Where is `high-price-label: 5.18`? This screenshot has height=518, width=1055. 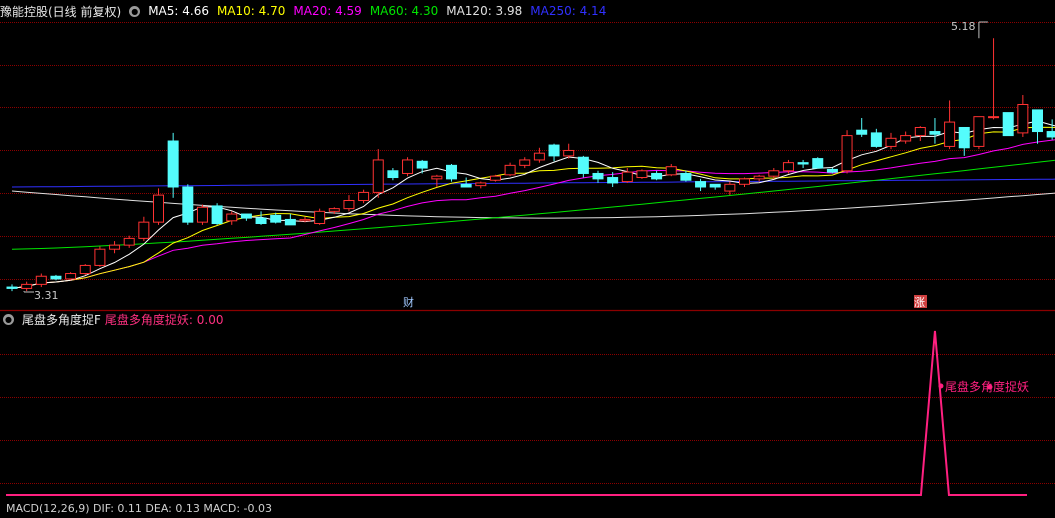
high-price-label: 5.18 is located at coordinates (963, 26).